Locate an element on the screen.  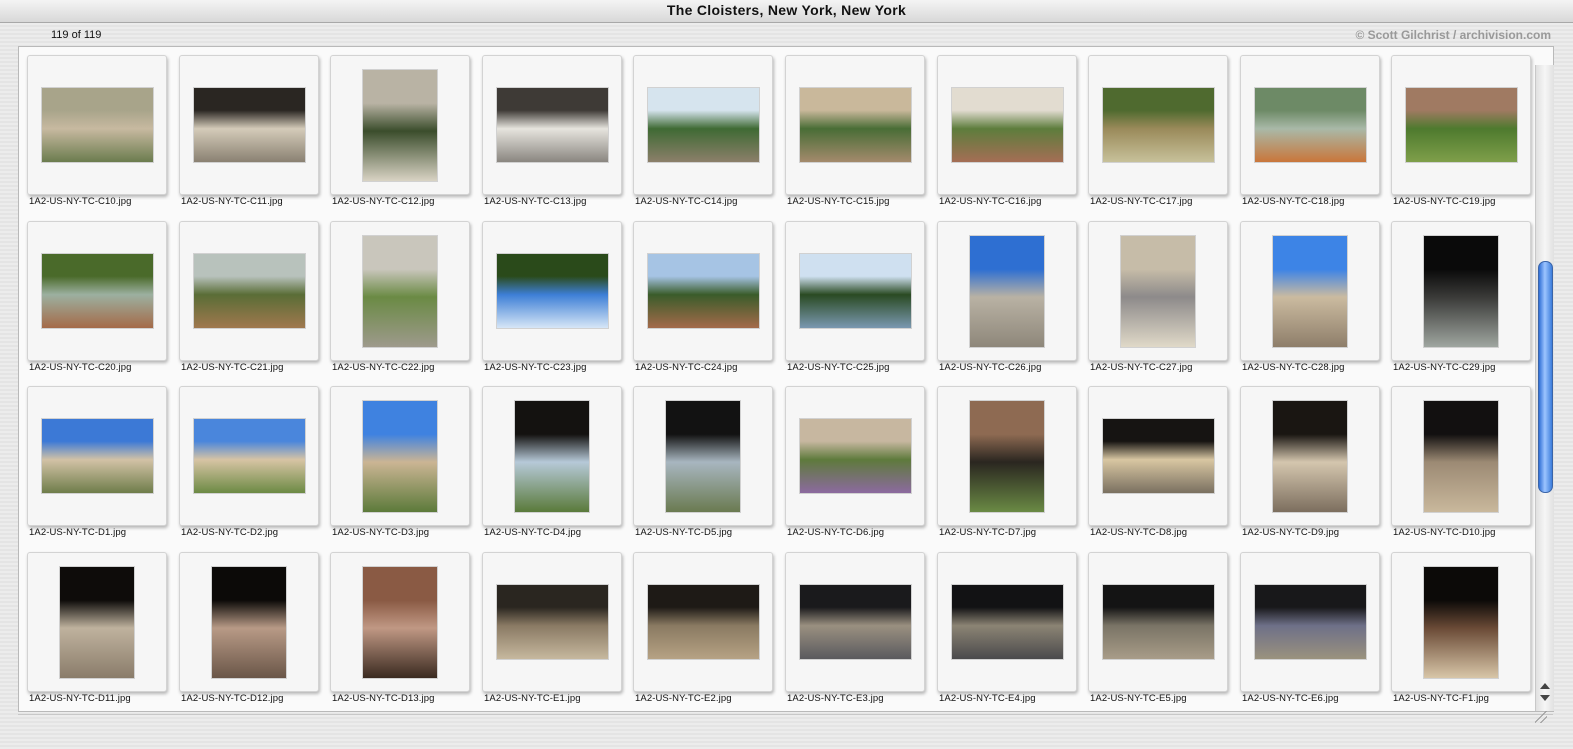
thumbnail-item: 1A2-US-NY-TC-C10.jpg is located at coordinates (97, 132).